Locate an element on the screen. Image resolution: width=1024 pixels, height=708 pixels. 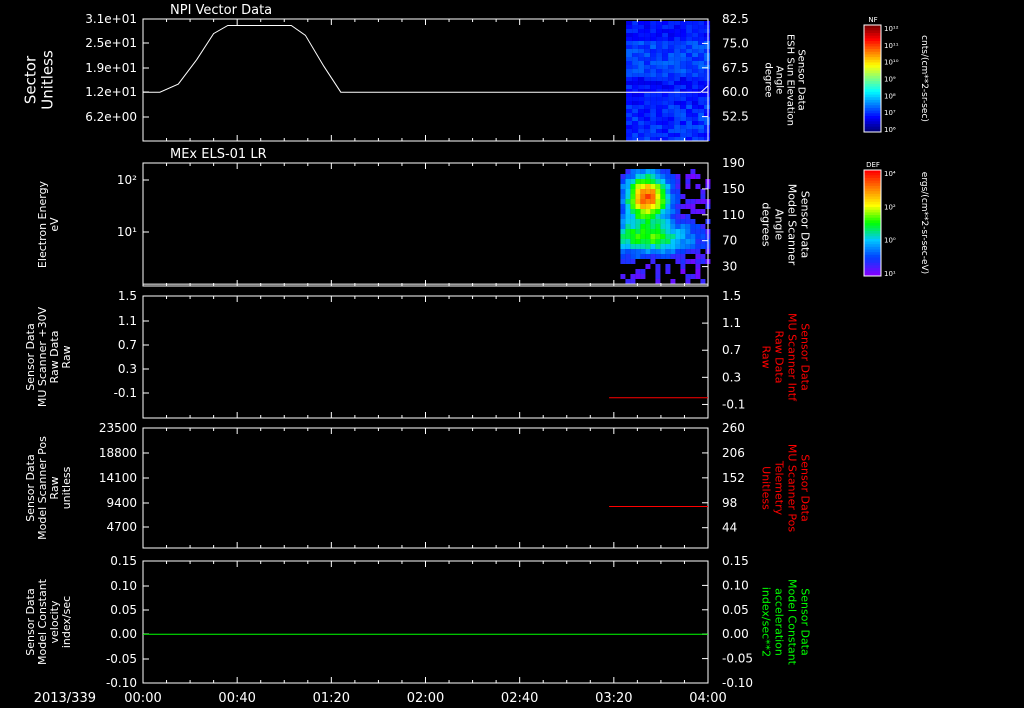
y-tick-label-right: 206 is located at coordinates (733, 453).